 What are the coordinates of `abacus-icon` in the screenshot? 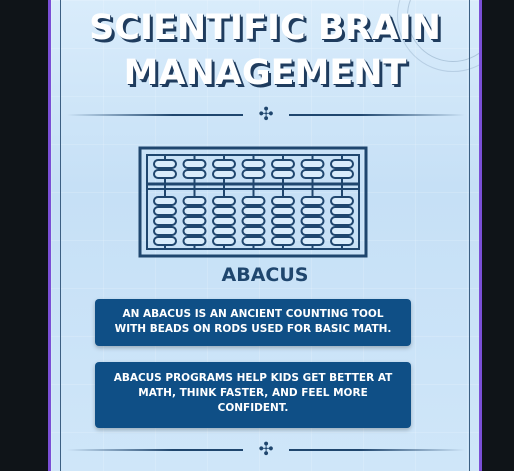 It's located at (253, 202).